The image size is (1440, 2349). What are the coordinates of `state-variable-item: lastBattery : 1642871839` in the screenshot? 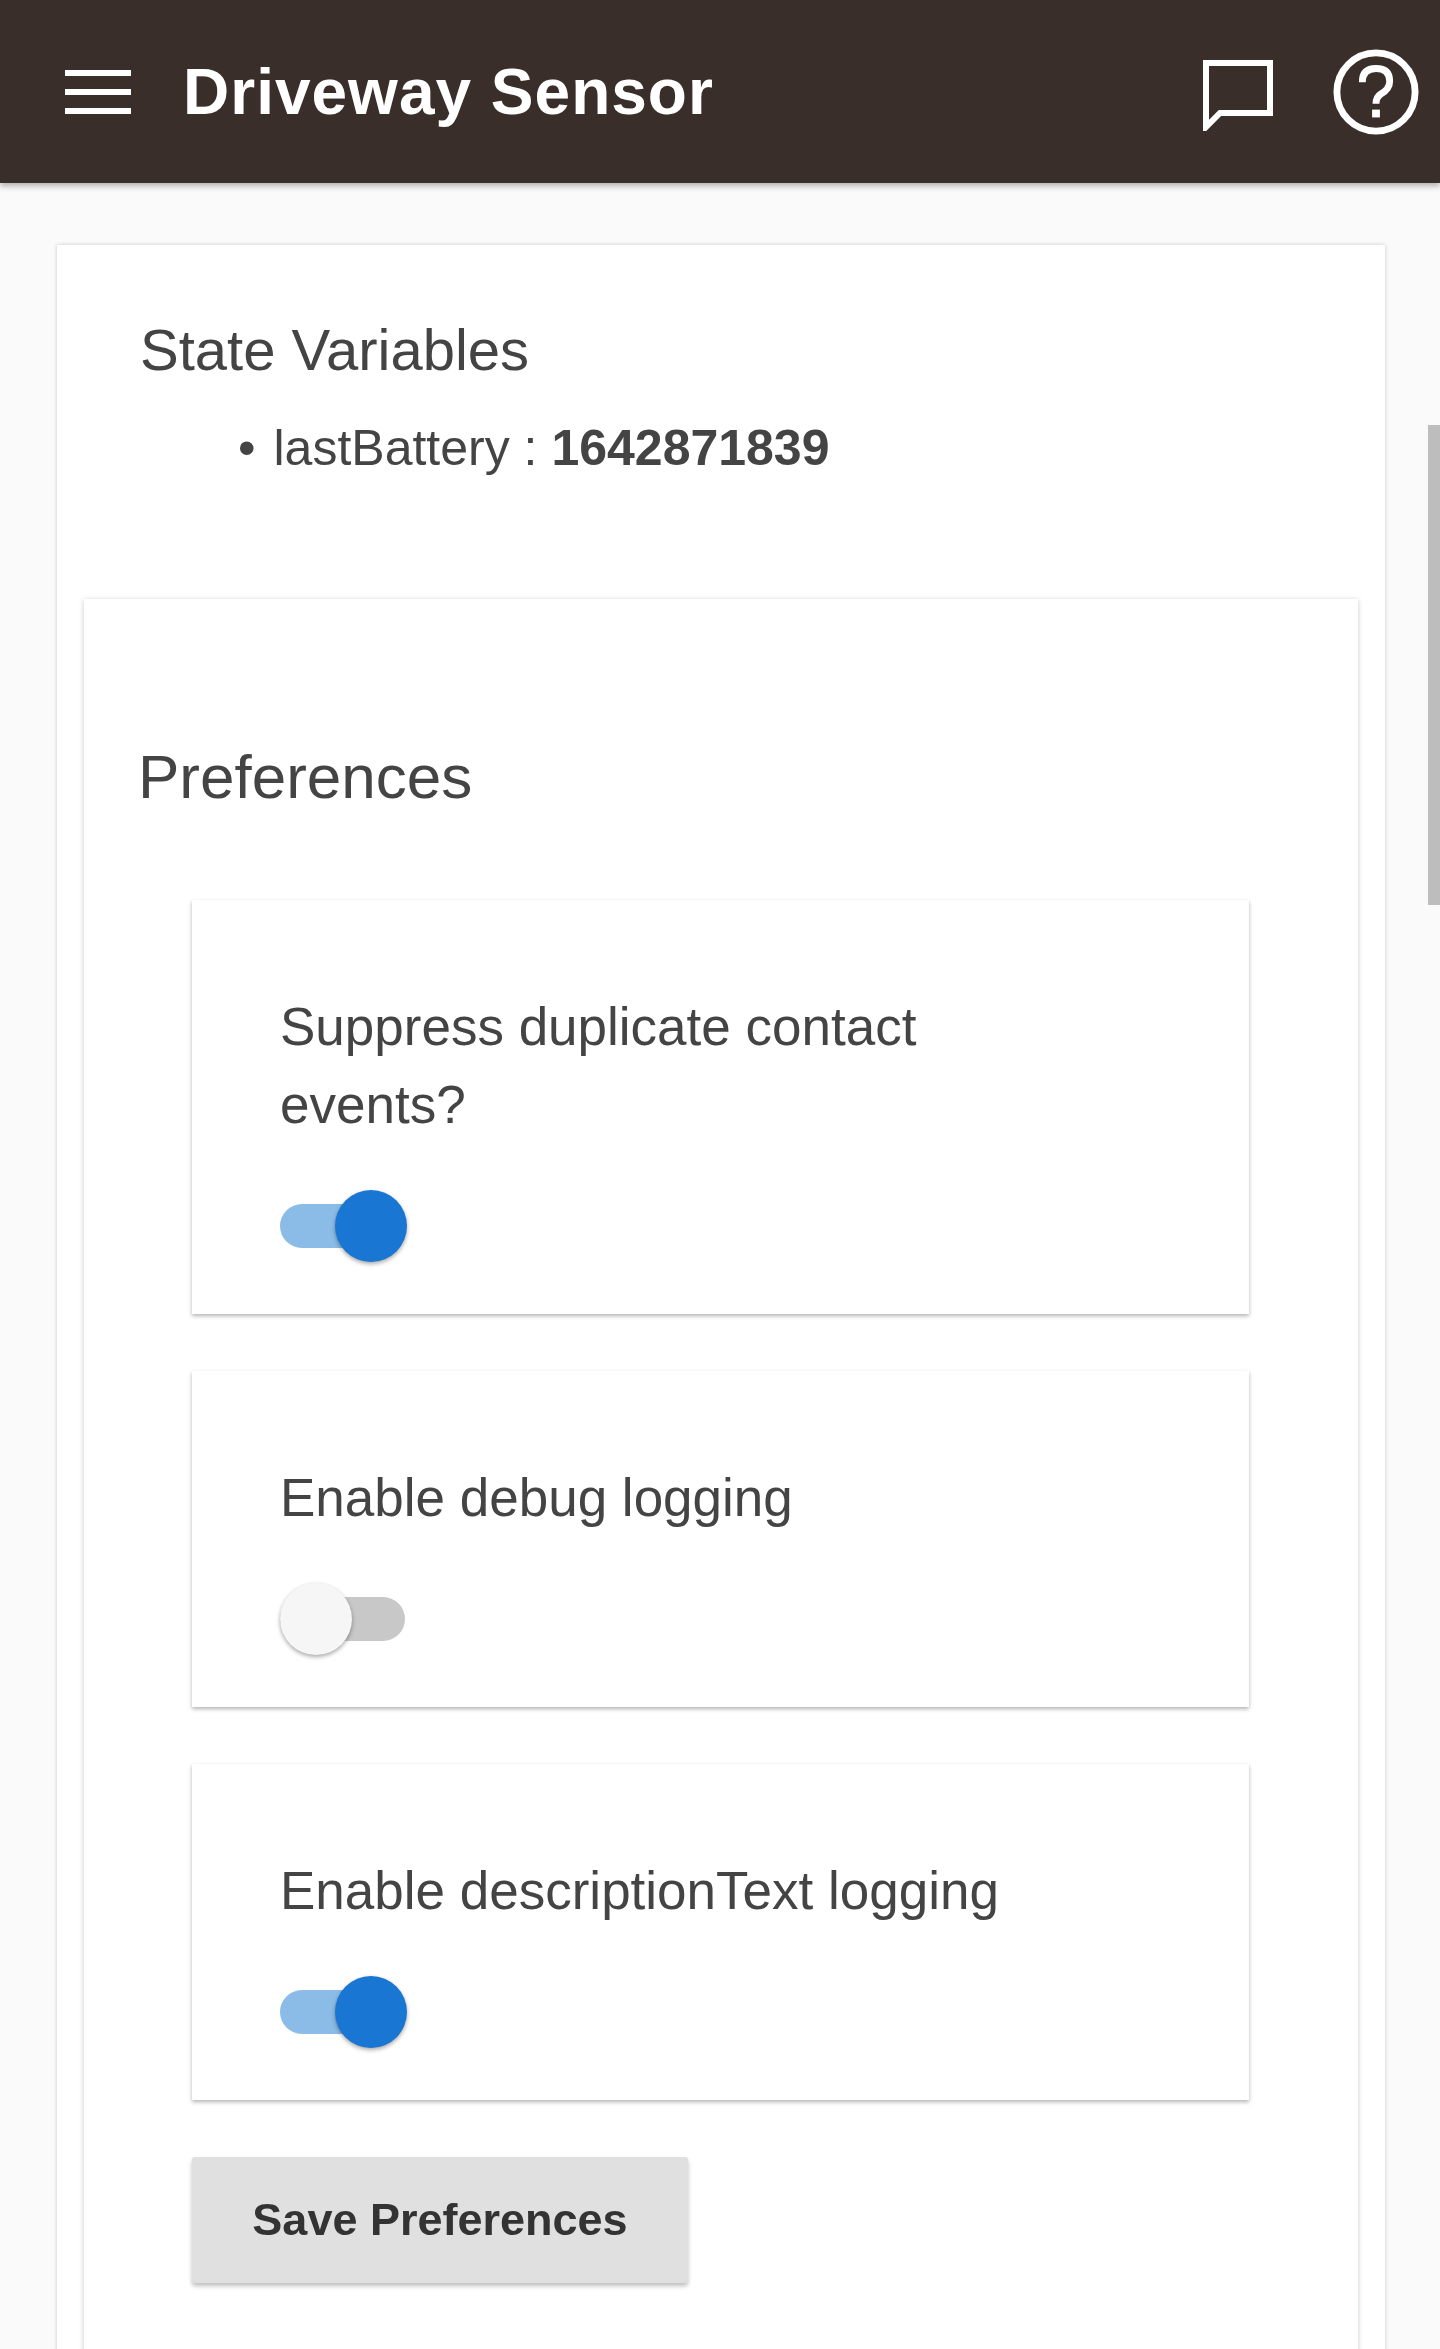 It's located at (551, 448).